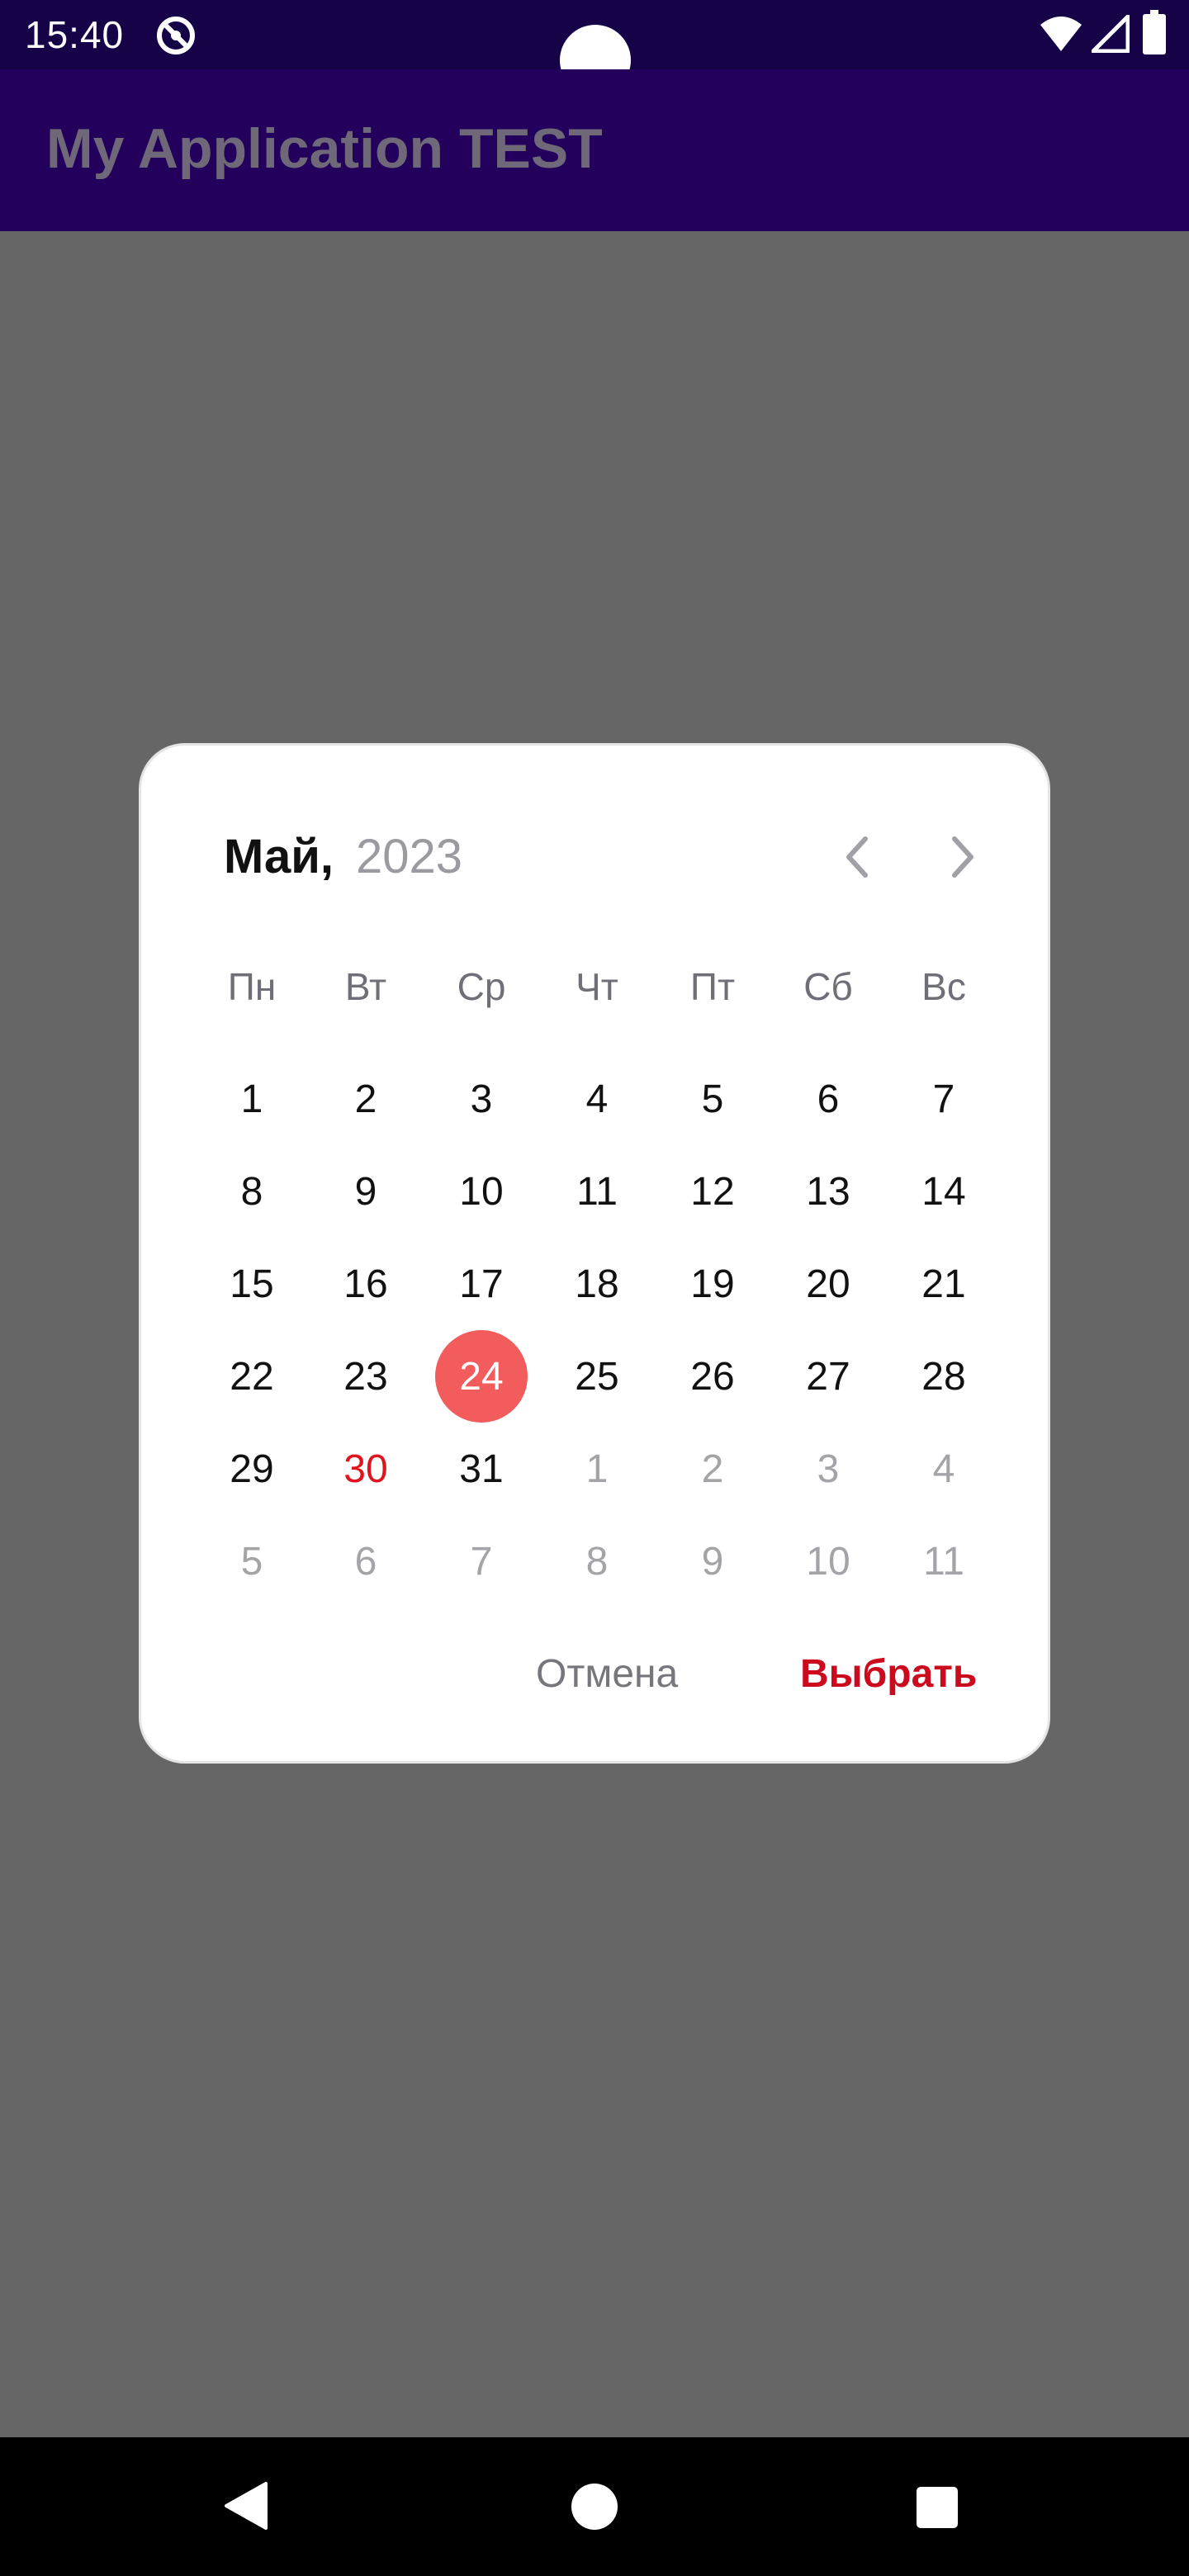 Image resolution: width=1189 pixels, height=2576 pixels. Describe the element at coordinates (366, 1284) in the screenshot. I see `day-cell: 16` at that location.